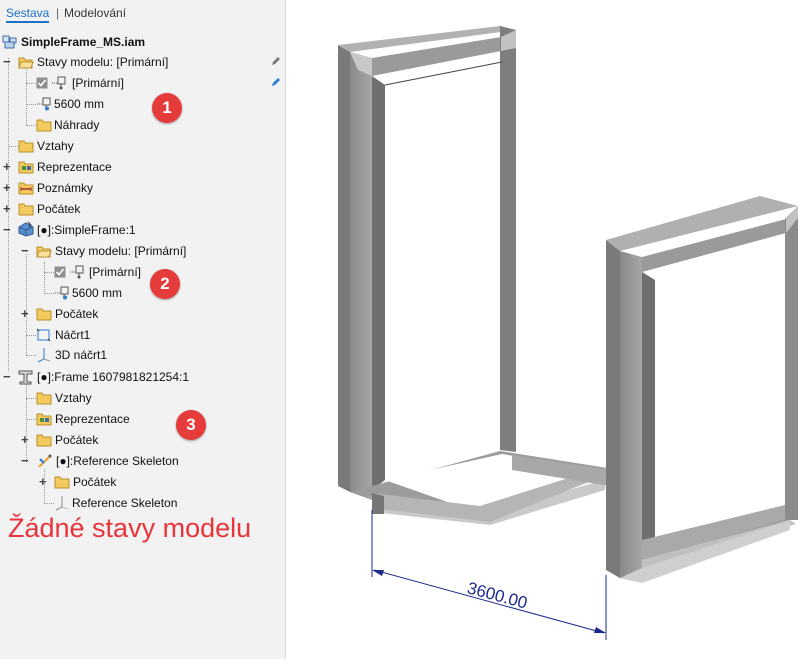 Image resolution: width=802 pixels, height=664 pixels. Describe the element at coordinates (142, 13) in the screenshot. I see `browser-tabs: Sestava | Modelování` at that location.